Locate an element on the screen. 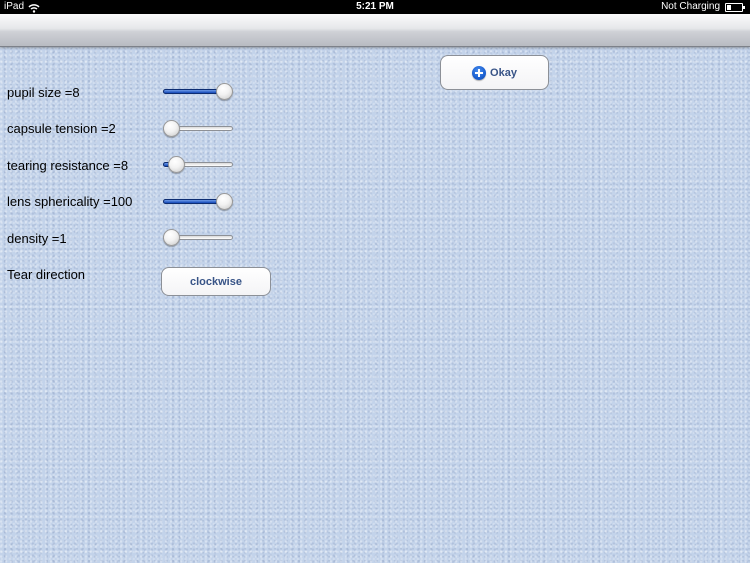 The height and width of the screenshot is (563, 750). status-right: Not Charging is located at coordinates (703, 7).